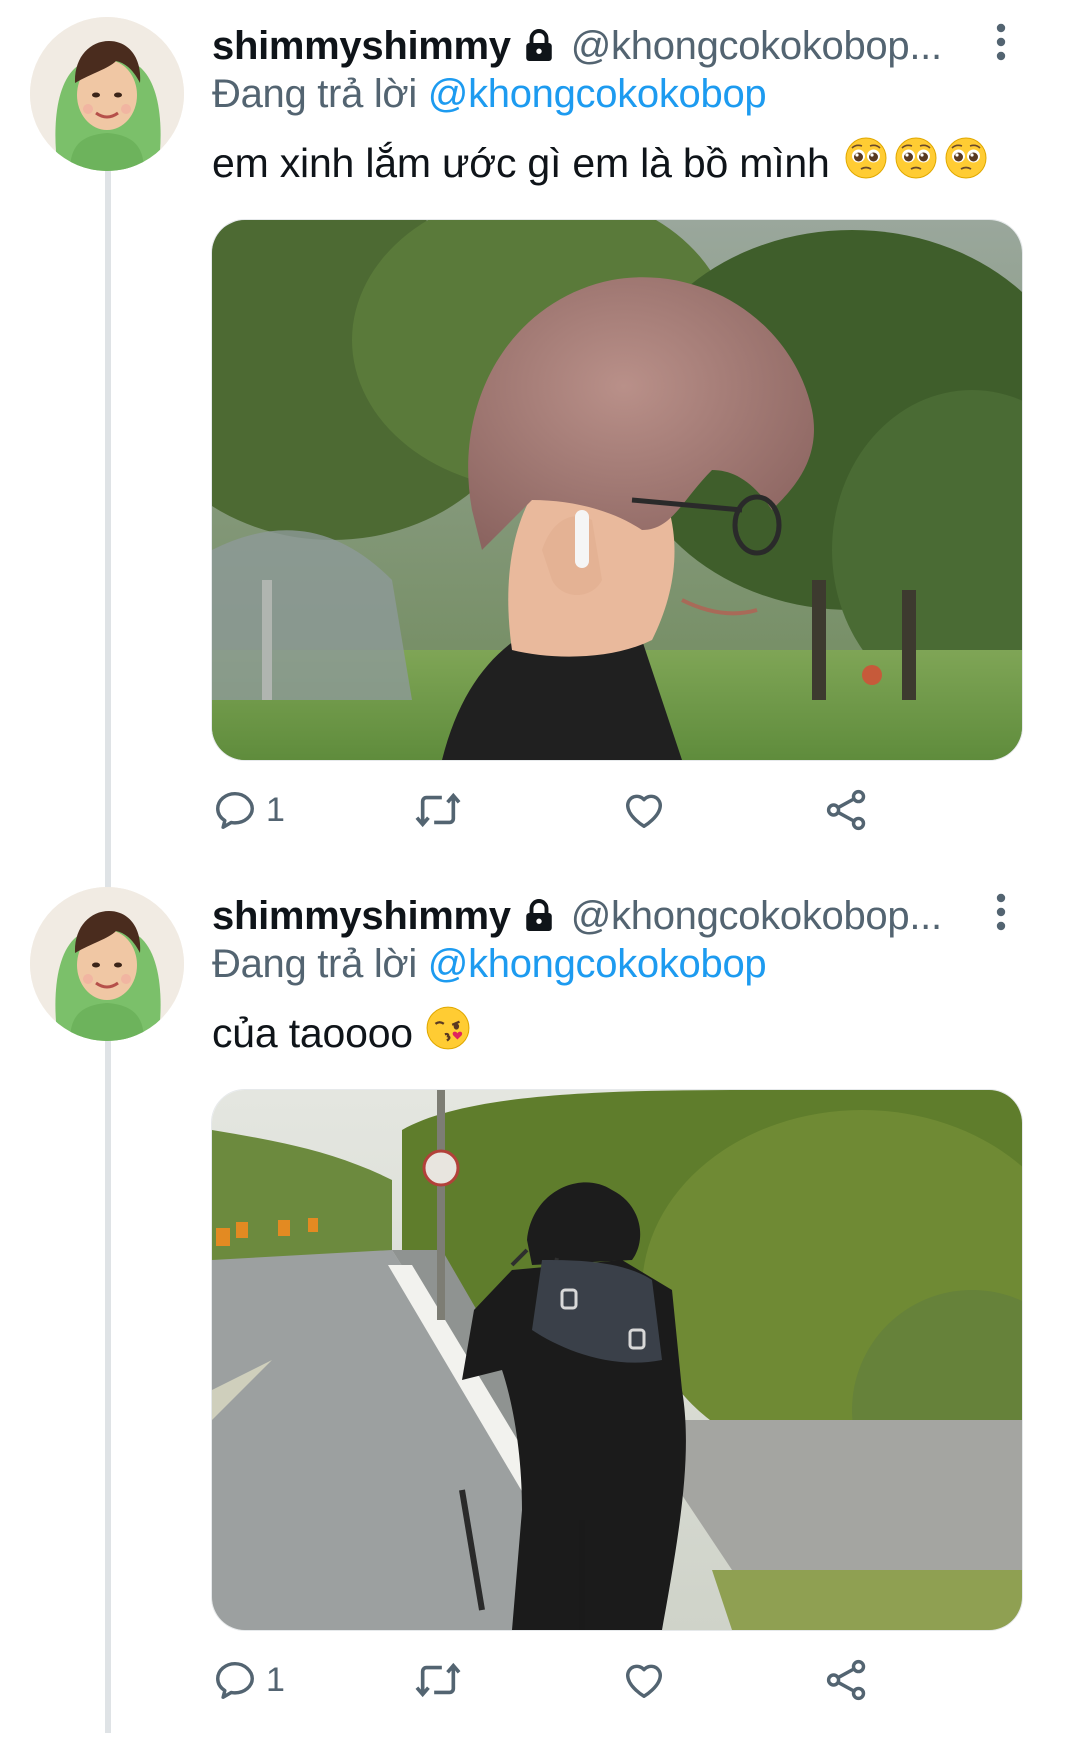 The image size is (1080, 1740). Describe the element at coordinates (448, 1033) in the screenshot. I see `kissing-face-emoji` at that location.